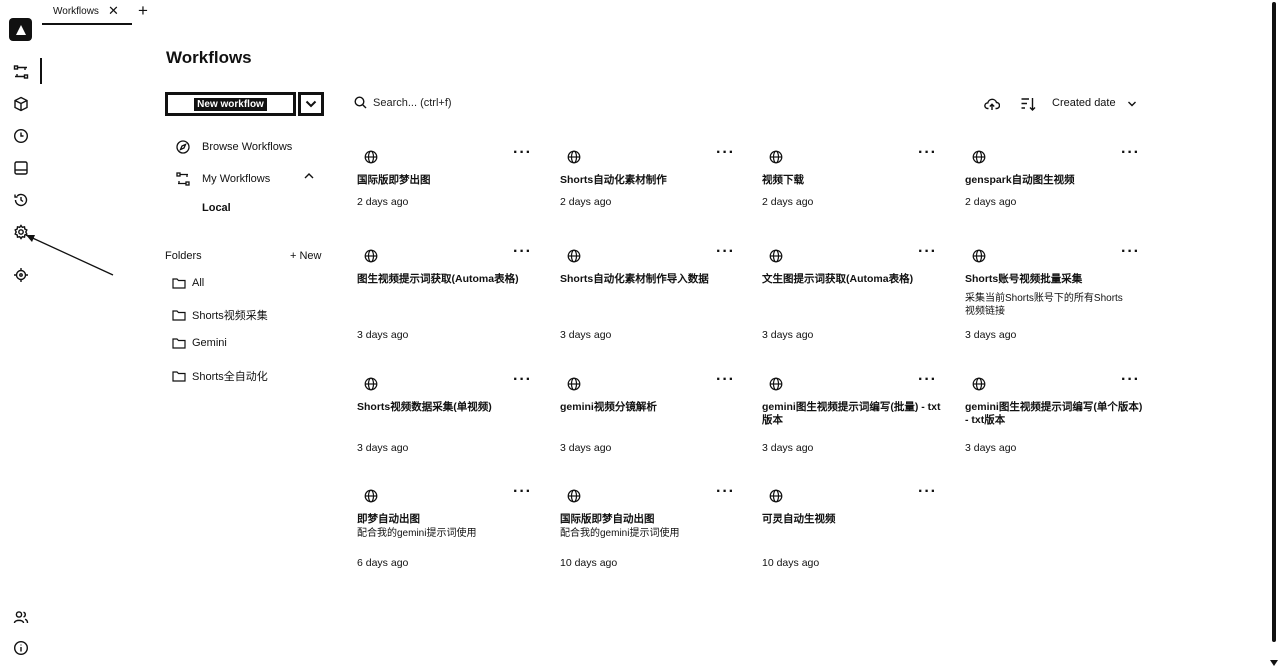 Image resolution: width=1280 pixels, height=672 pixels. I want to click on nav-browse-workflows: Browse Workflows, so click(234, 147).